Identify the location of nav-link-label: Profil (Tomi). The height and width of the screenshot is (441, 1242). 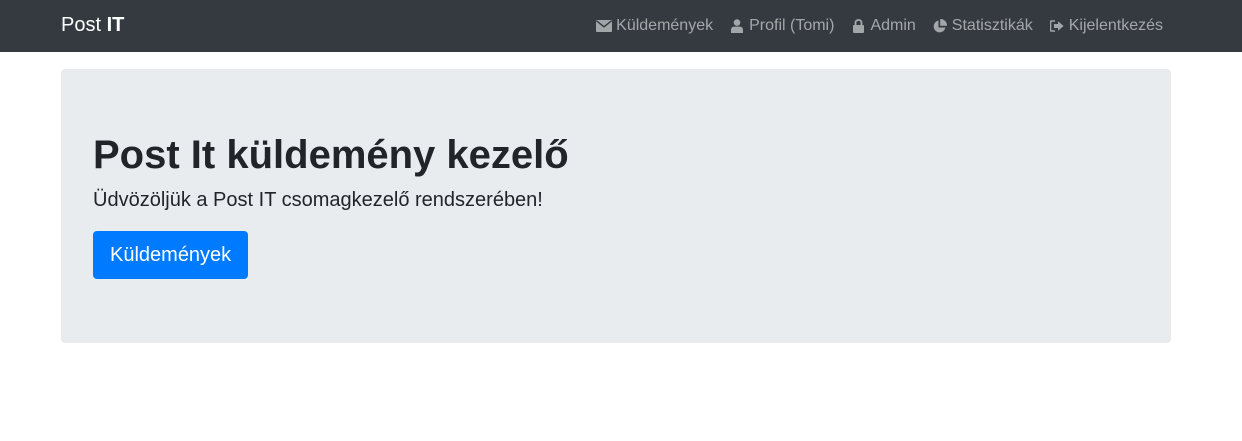
(792, 25).